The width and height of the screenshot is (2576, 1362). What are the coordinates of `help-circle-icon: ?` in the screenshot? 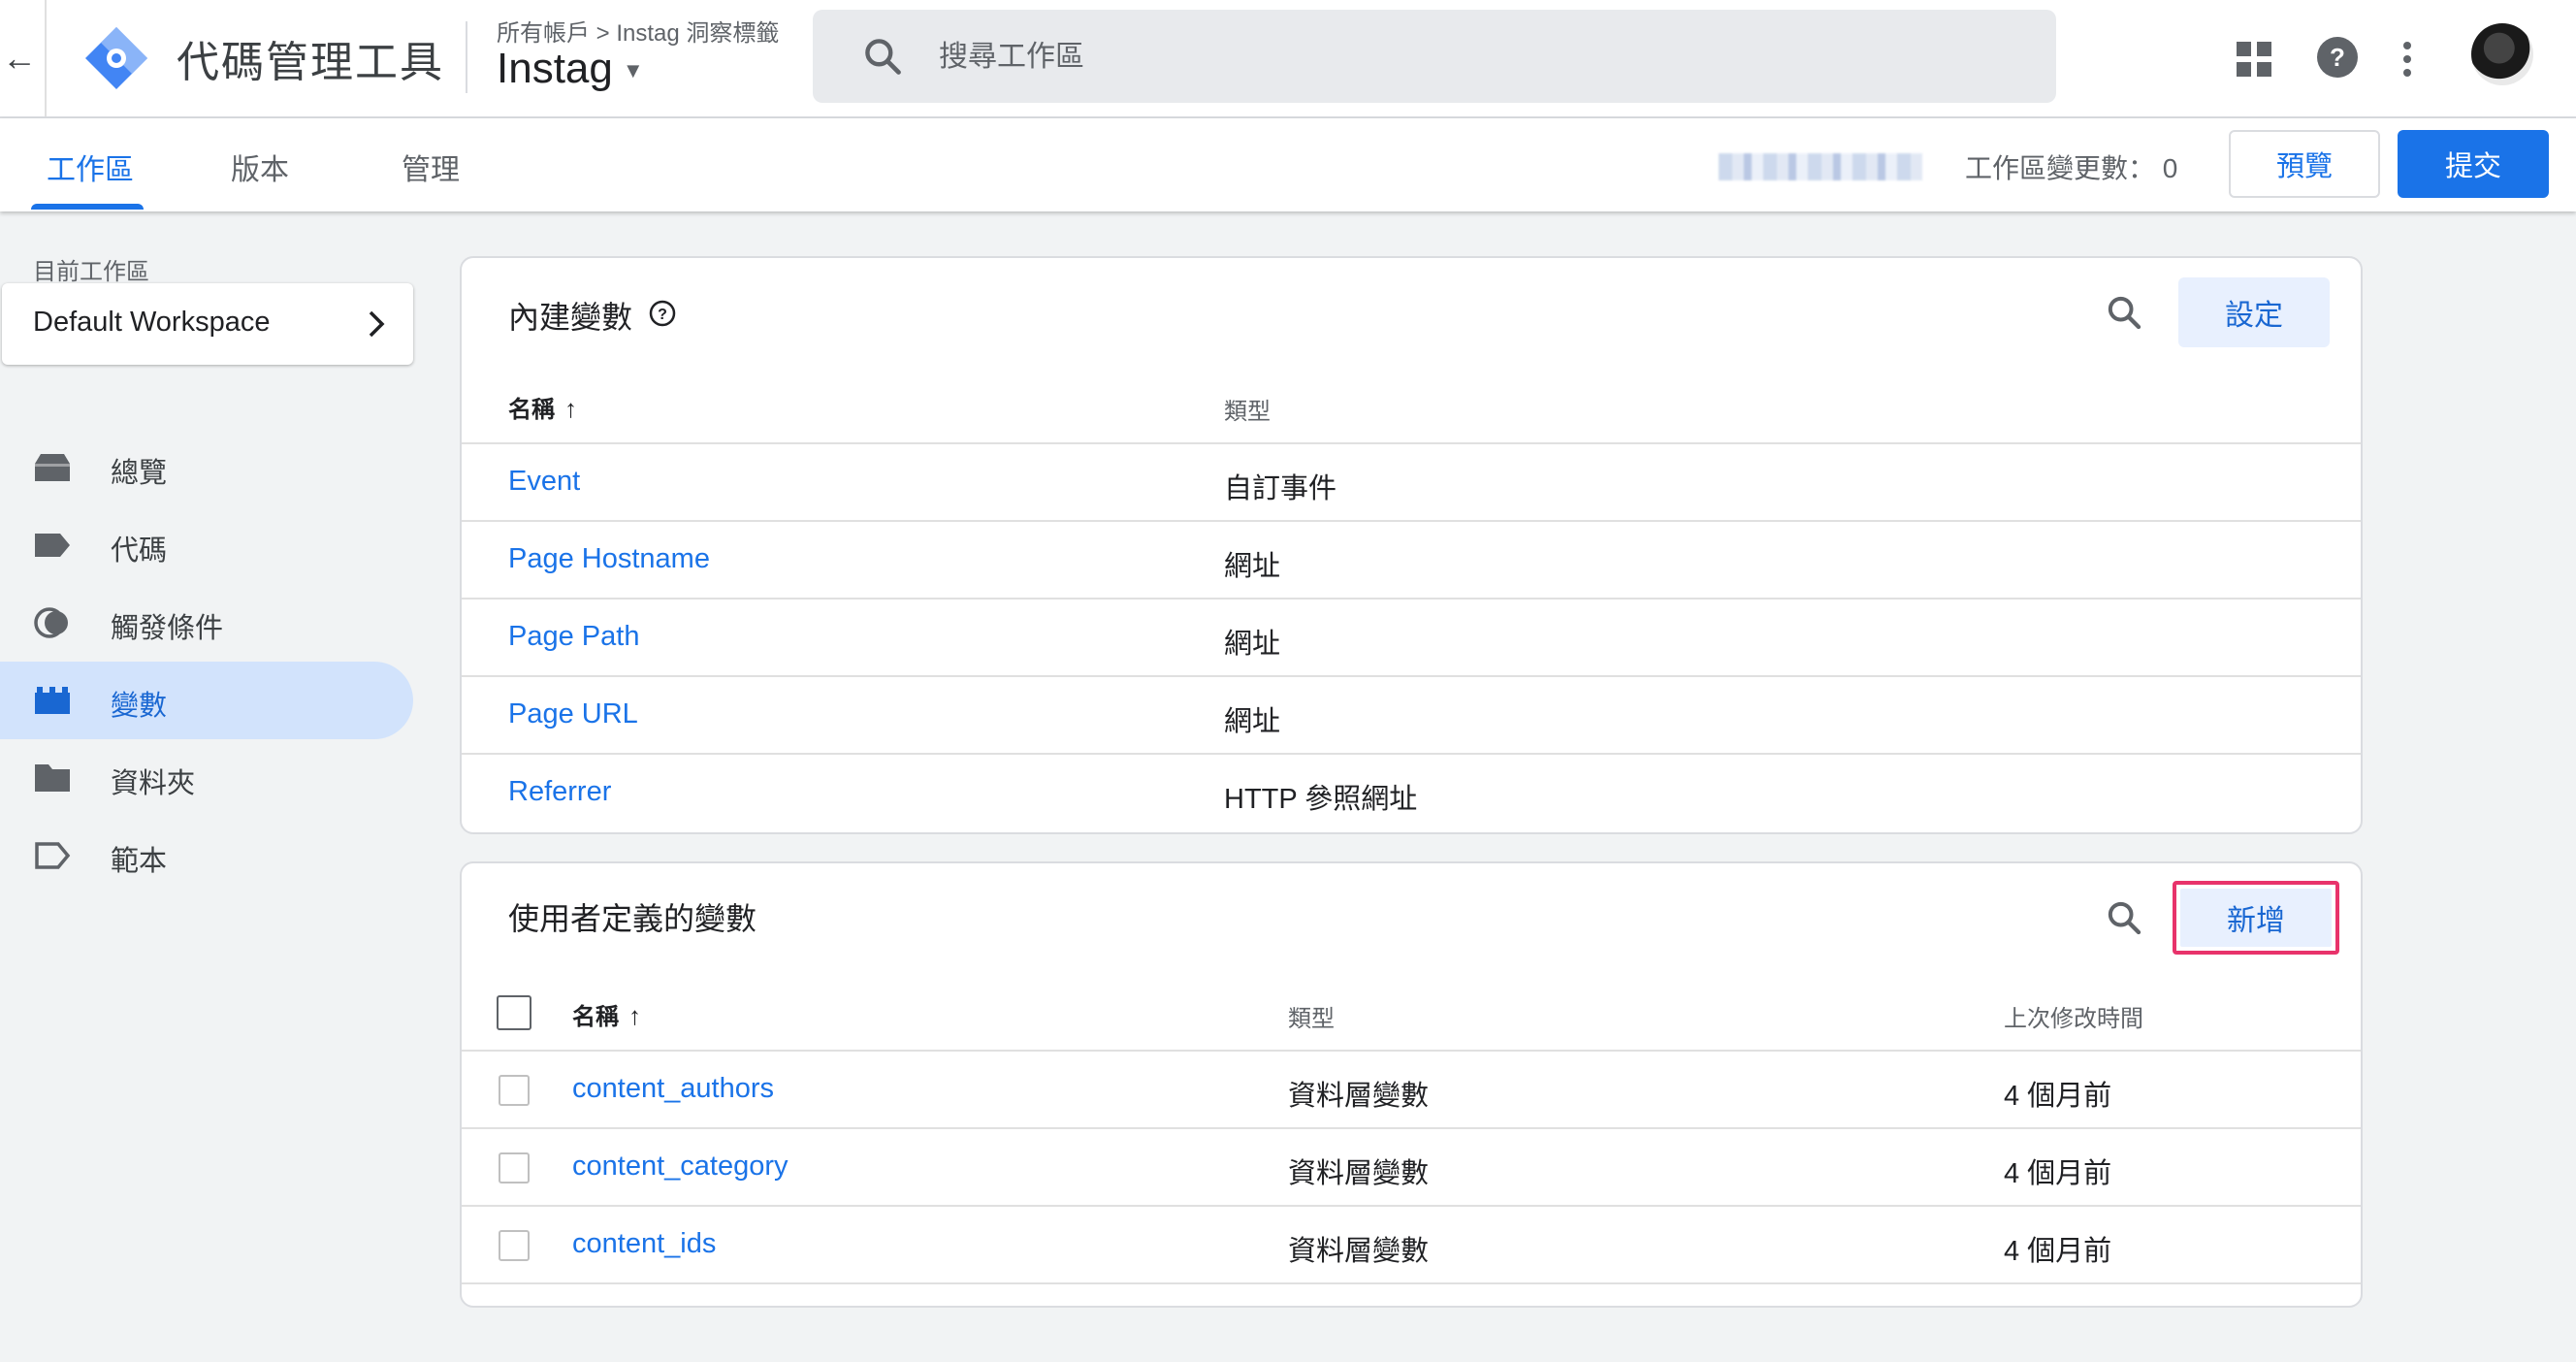 It's located at (662, 313).